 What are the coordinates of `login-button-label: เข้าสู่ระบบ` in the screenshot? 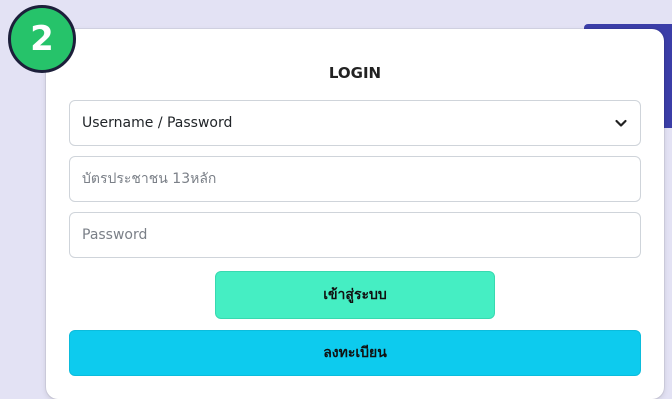 It's located at (355, 295).